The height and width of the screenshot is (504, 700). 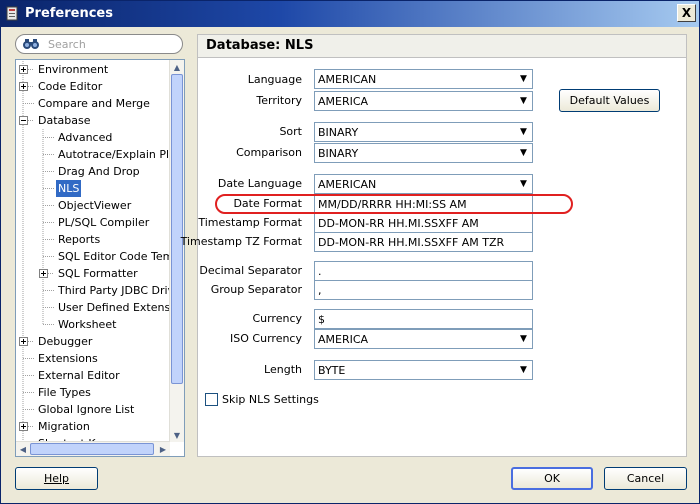 What do you see at coordinates (79, 239) in the screenshot?
I see `tree-item-label: Reports` at bounding box center [79, 239].